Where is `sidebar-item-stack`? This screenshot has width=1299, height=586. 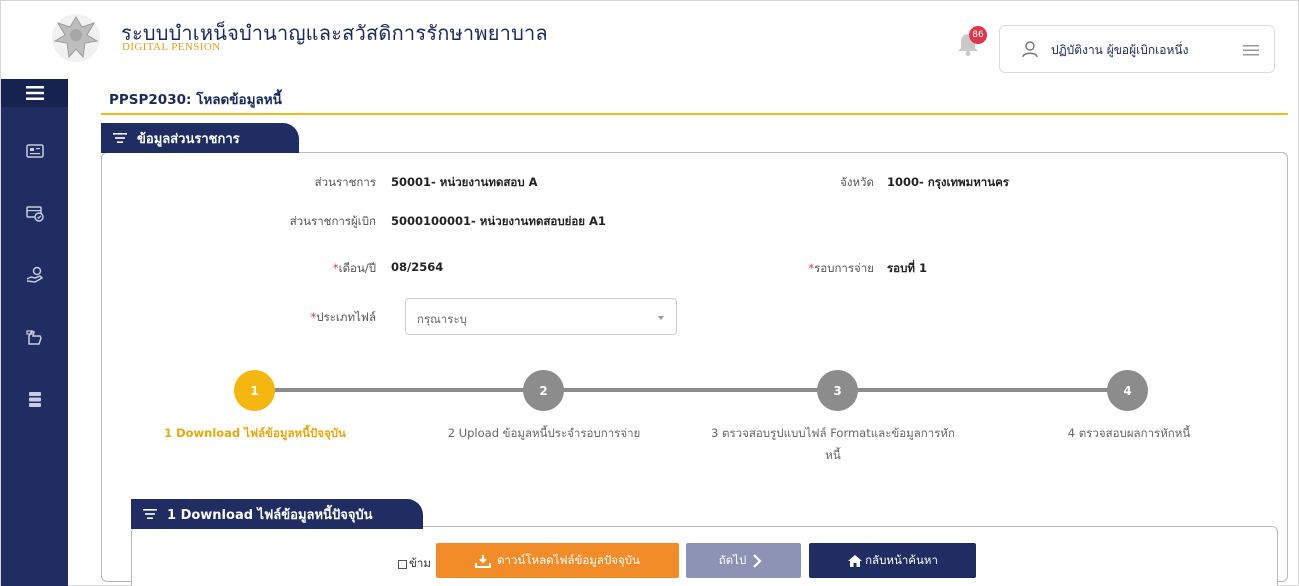 sidebar-item-stack is located at coordinates (34, 399).